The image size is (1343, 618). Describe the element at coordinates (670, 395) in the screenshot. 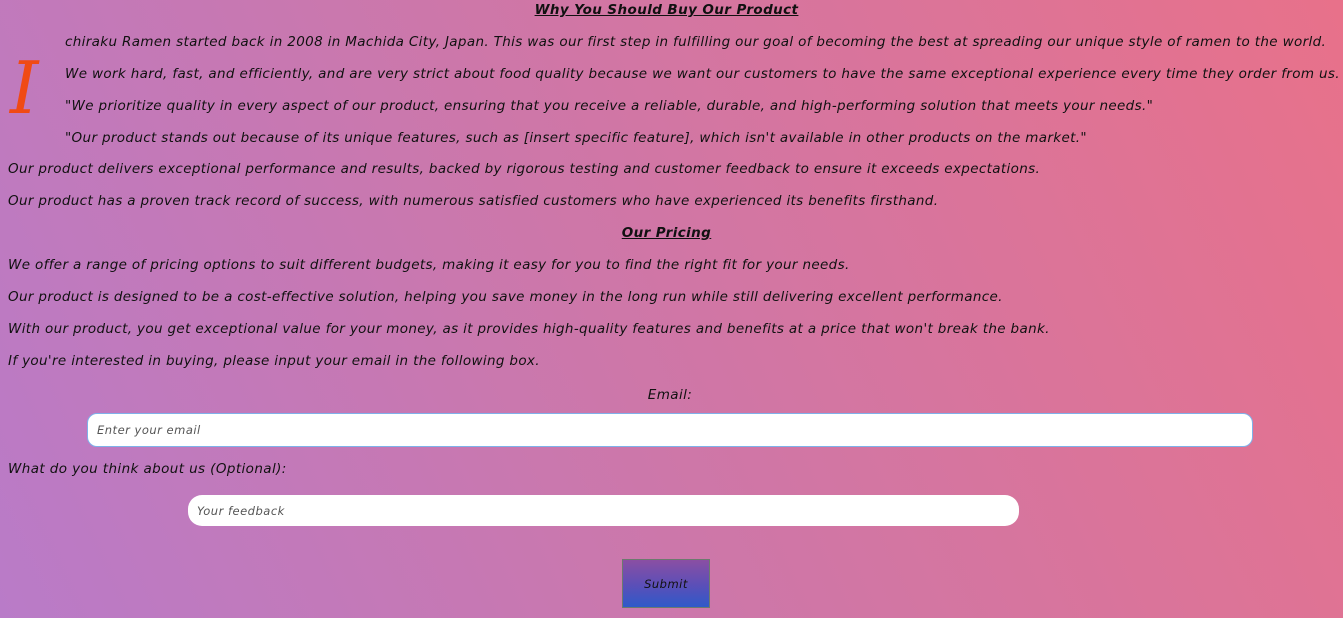

I see `email-label: Email:` at that location.